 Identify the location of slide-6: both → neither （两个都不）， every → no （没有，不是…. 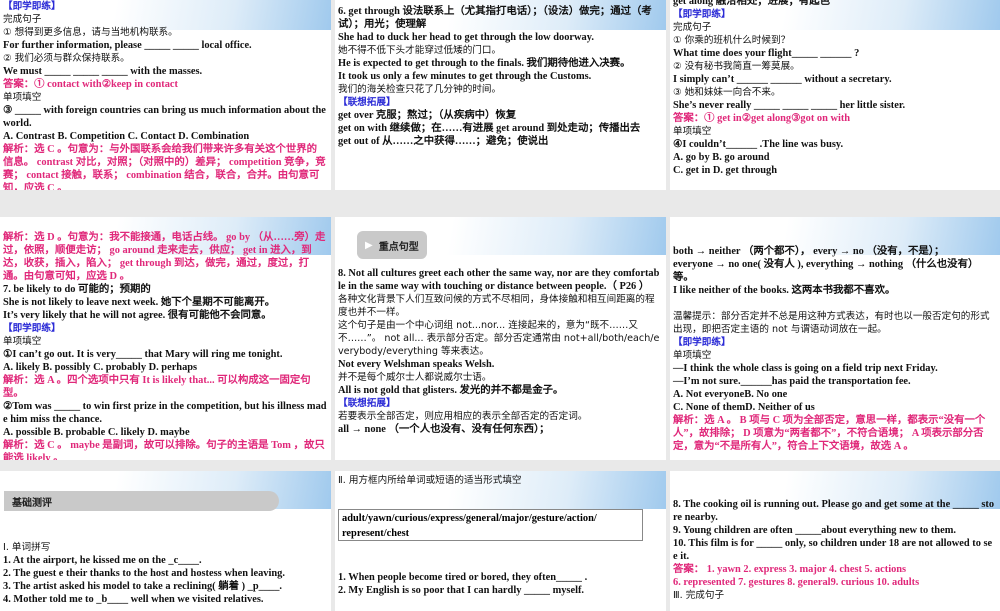
(835, 338).